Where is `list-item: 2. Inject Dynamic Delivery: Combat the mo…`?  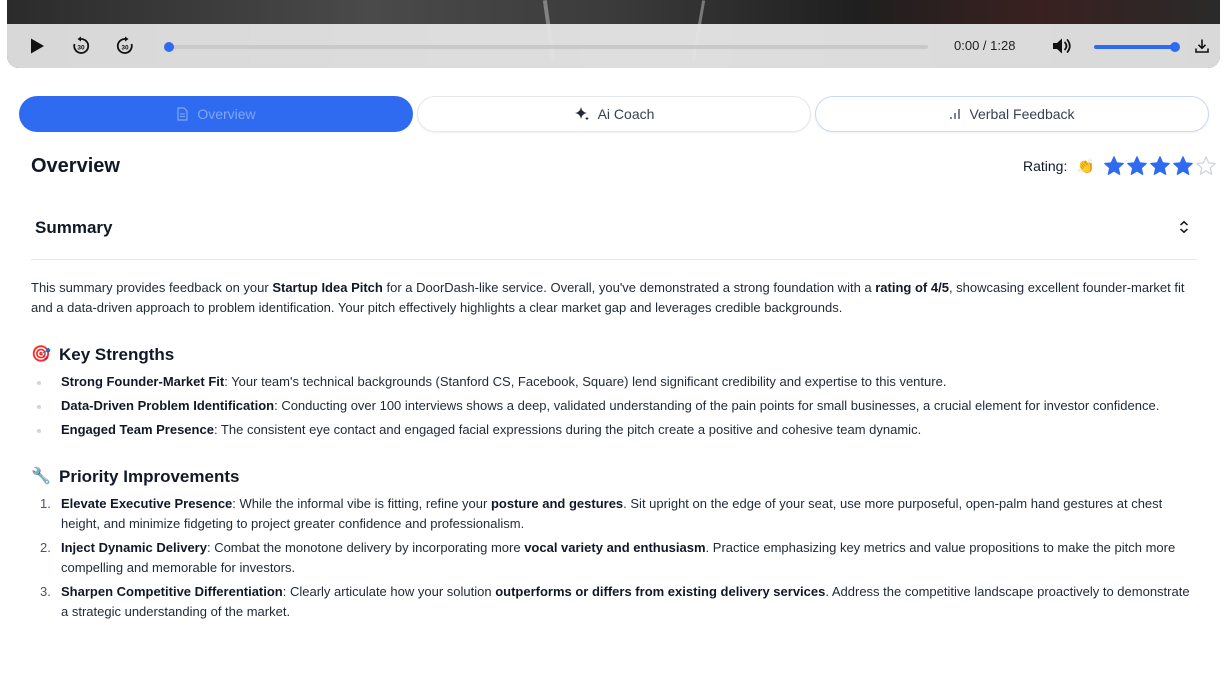
list-item: 2. Inject Dynamic Delivery: Combat the mo… is located at coordinates (608, 557).